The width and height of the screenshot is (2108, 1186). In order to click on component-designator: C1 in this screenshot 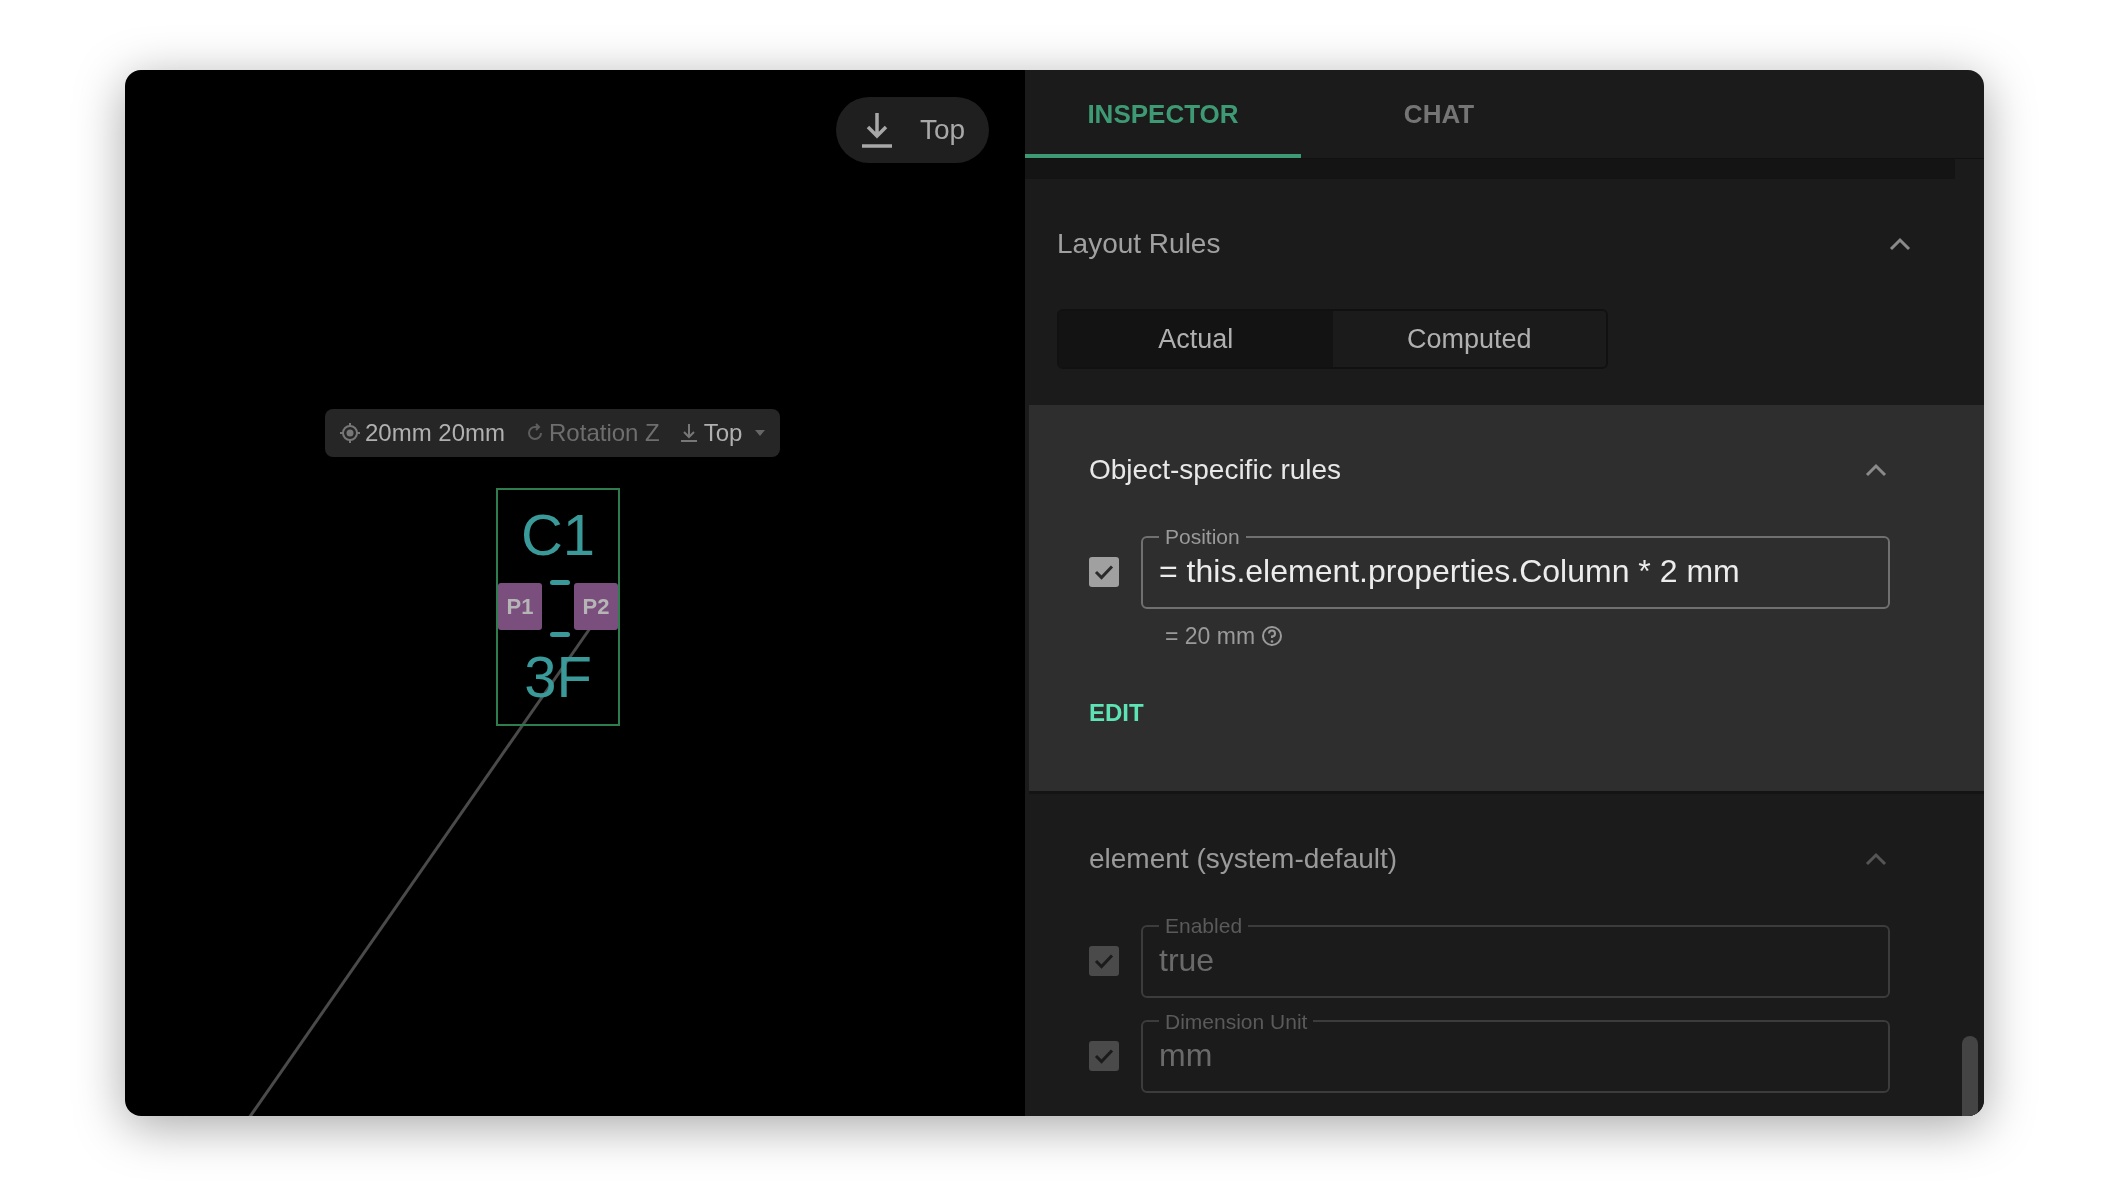, I will do `click(558, 535)`.